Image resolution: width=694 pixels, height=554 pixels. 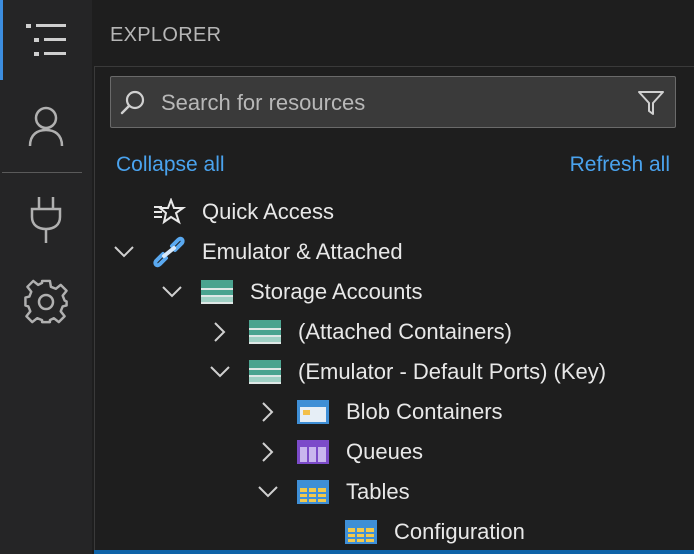 I want to click on tree-item-tables: Tables, so click(x=395, y=492).